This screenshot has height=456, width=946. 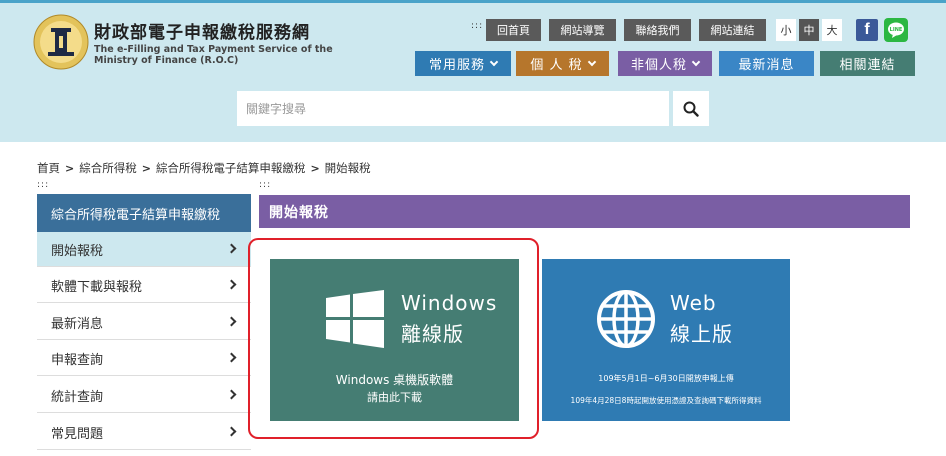 I want to click on nav-non-personal-tax: 非個人稅, so click(x=665, y=63).